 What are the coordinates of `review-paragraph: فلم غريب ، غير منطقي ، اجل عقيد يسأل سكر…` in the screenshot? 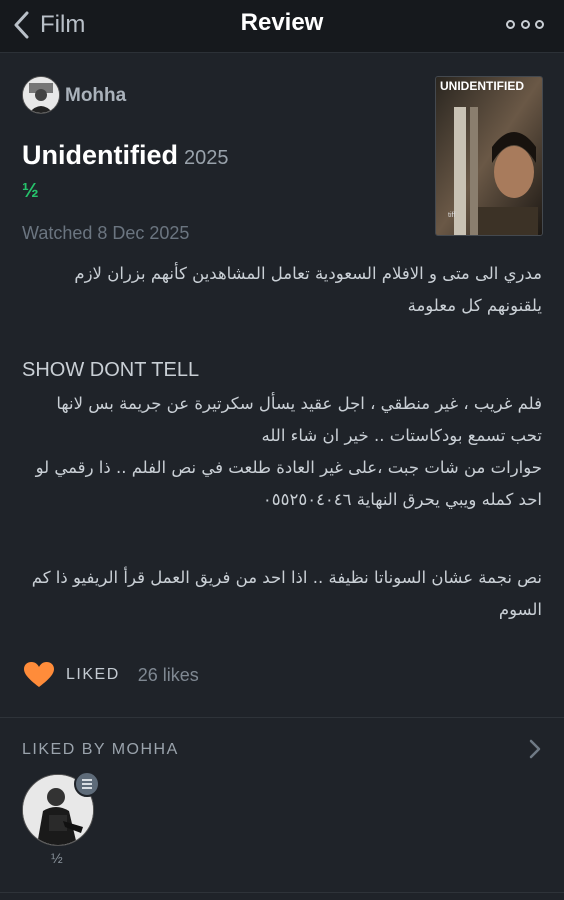 It's located at (282, 452).